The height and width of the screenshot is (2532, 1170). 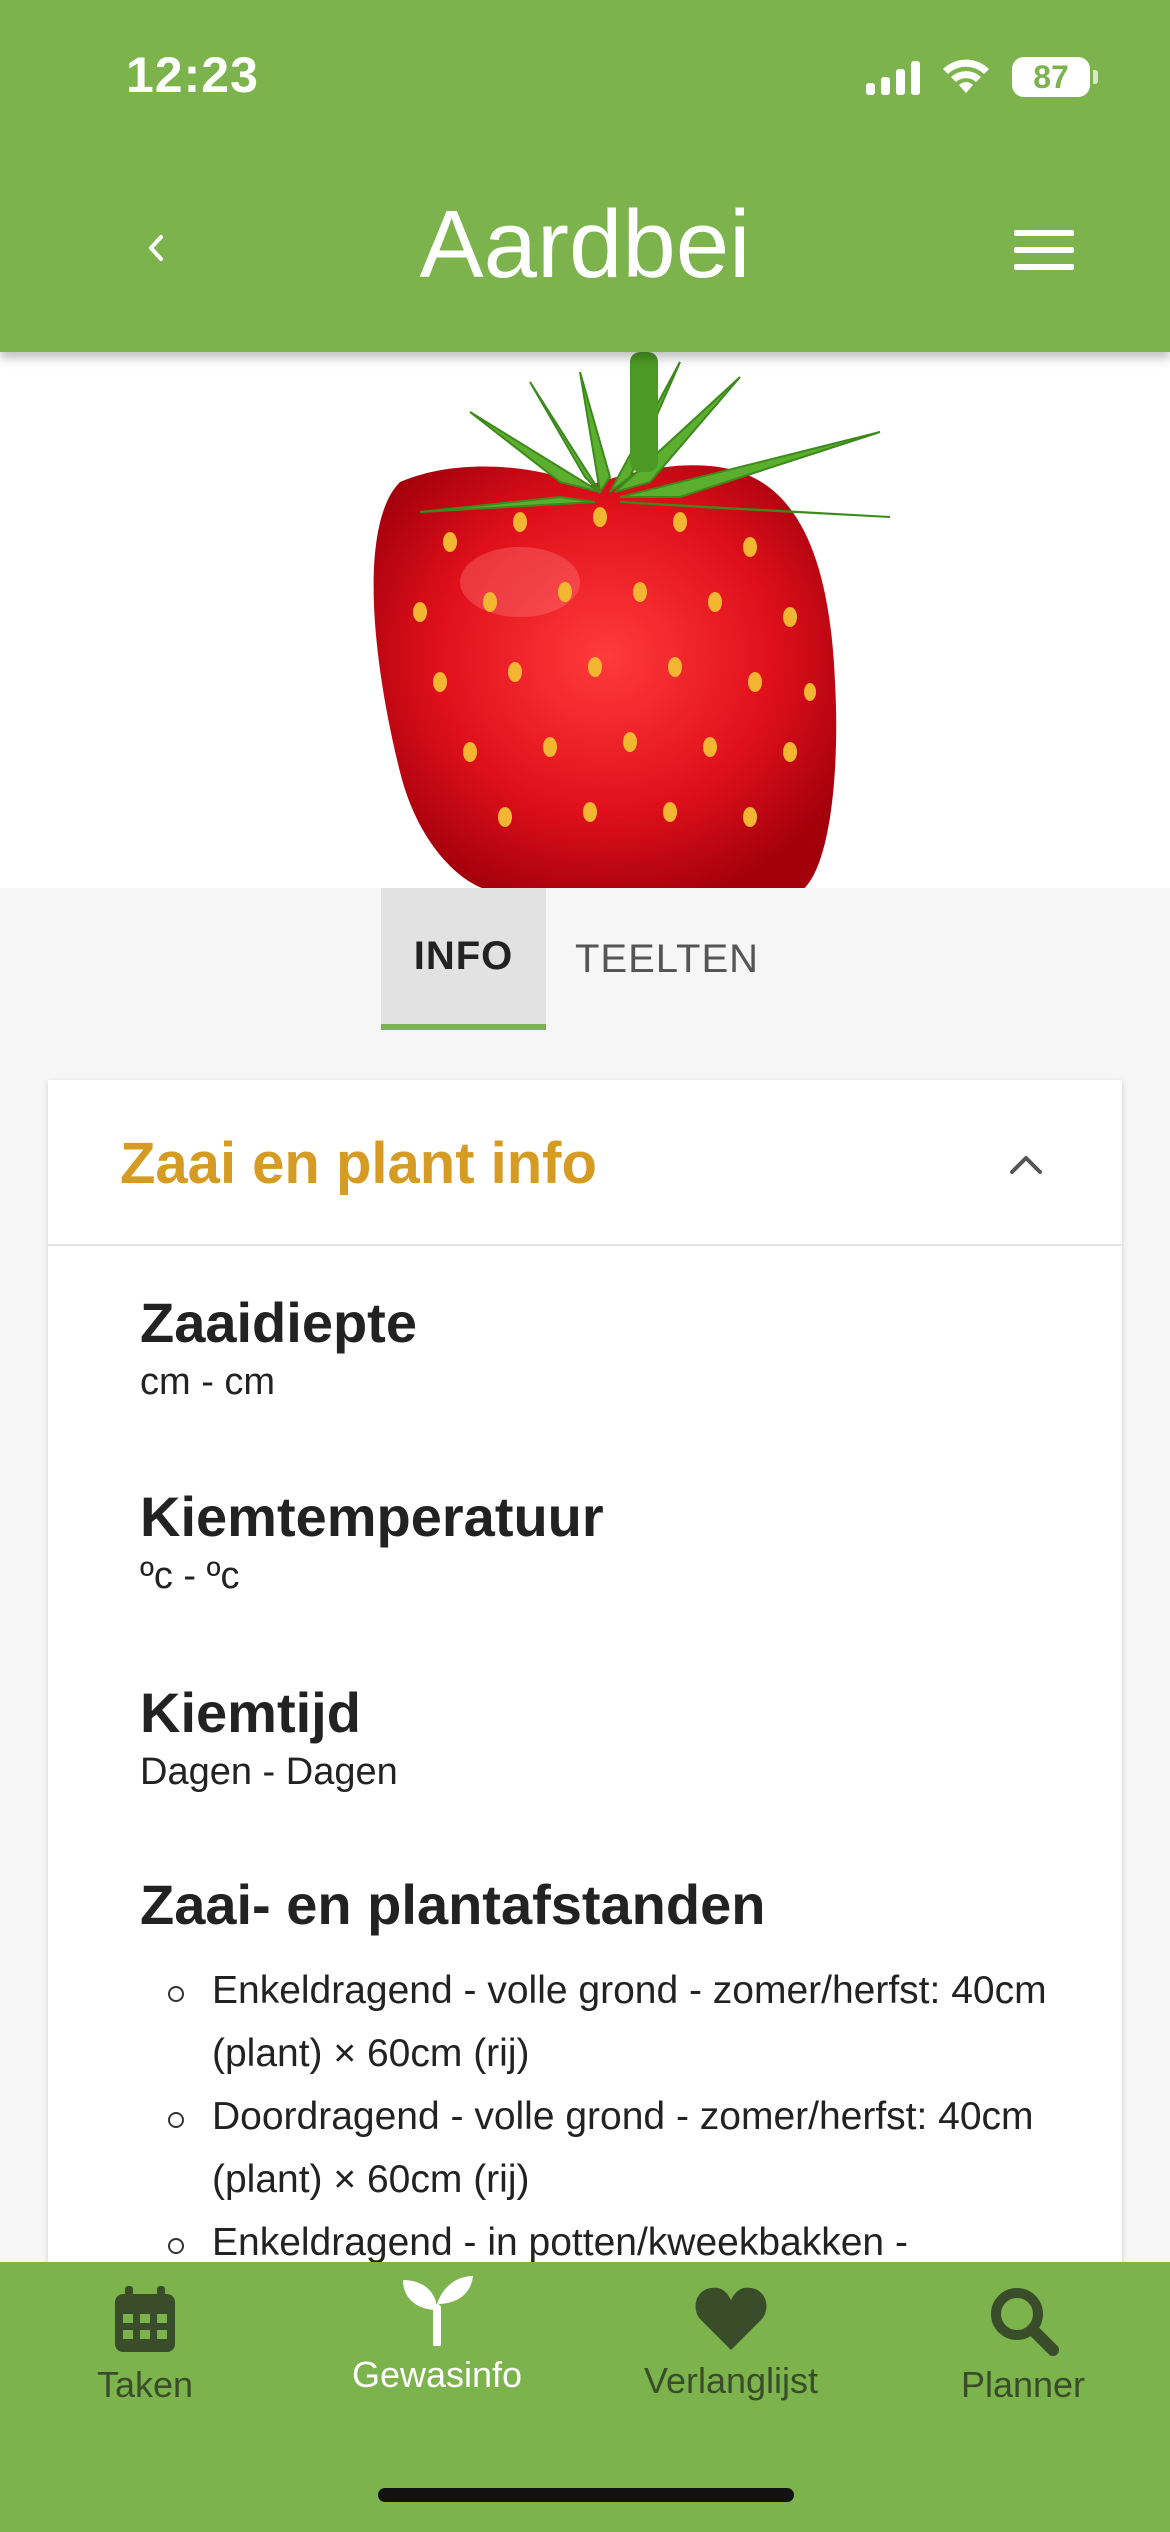 What do you see at coordinates (358, 1163) in the screenshot?
I see `card-title: Zaai en plant info` at bounding box center [358, 1163].